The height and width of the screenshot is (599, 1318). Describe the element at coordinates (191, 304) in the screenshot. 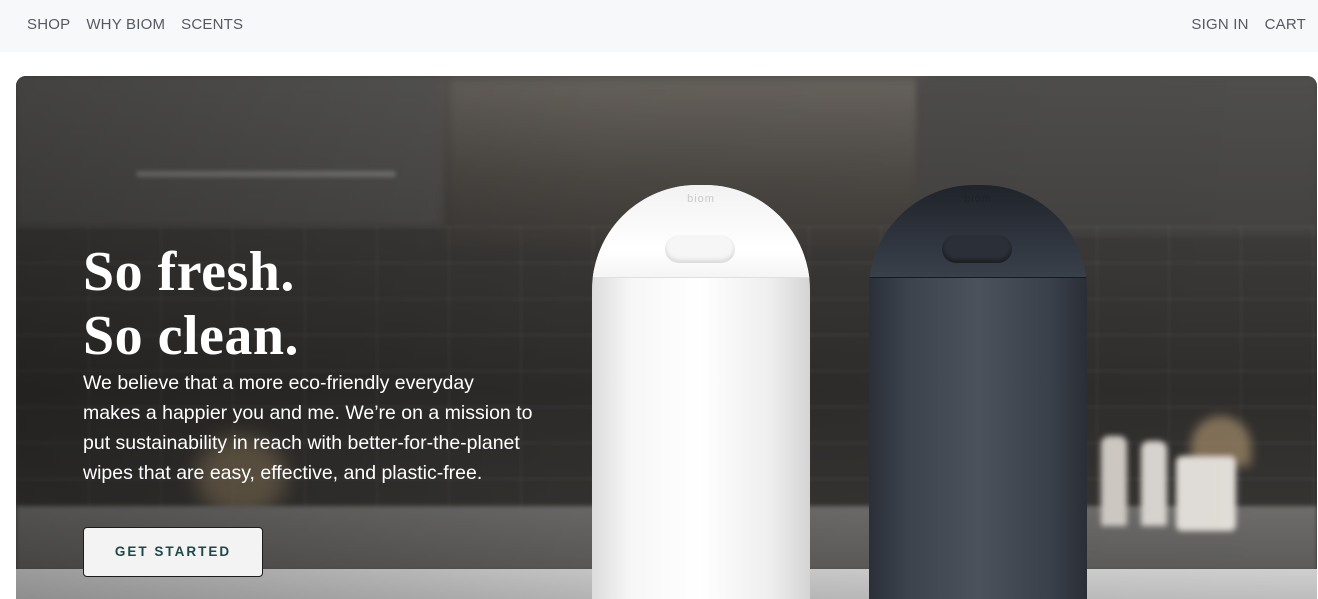

I see `hero-headline: So fresh. So clean.` at that location.